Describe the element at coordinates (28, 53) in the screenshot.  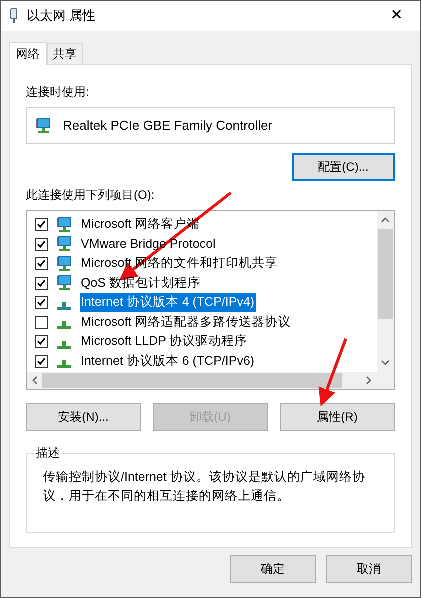
I see `tab: 网络` at that location.